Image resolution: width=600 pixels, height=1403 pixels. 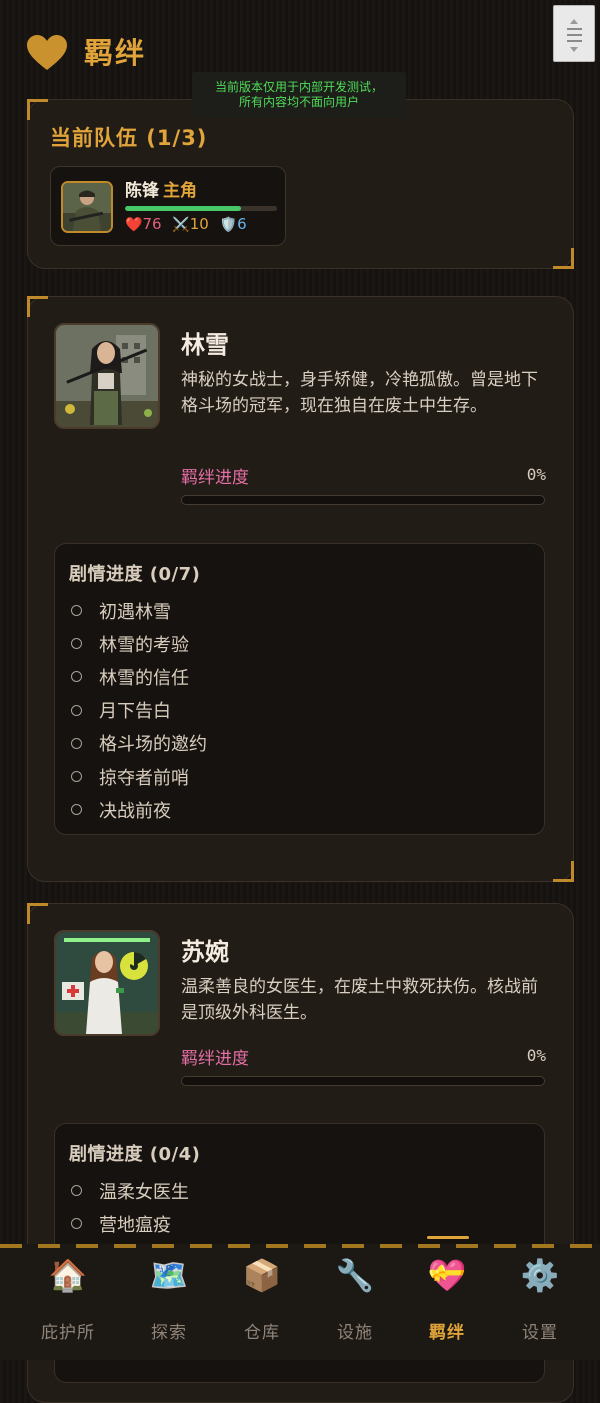 I want to click on warrior-woman-portrait-icon, so click(x=107, y=376).